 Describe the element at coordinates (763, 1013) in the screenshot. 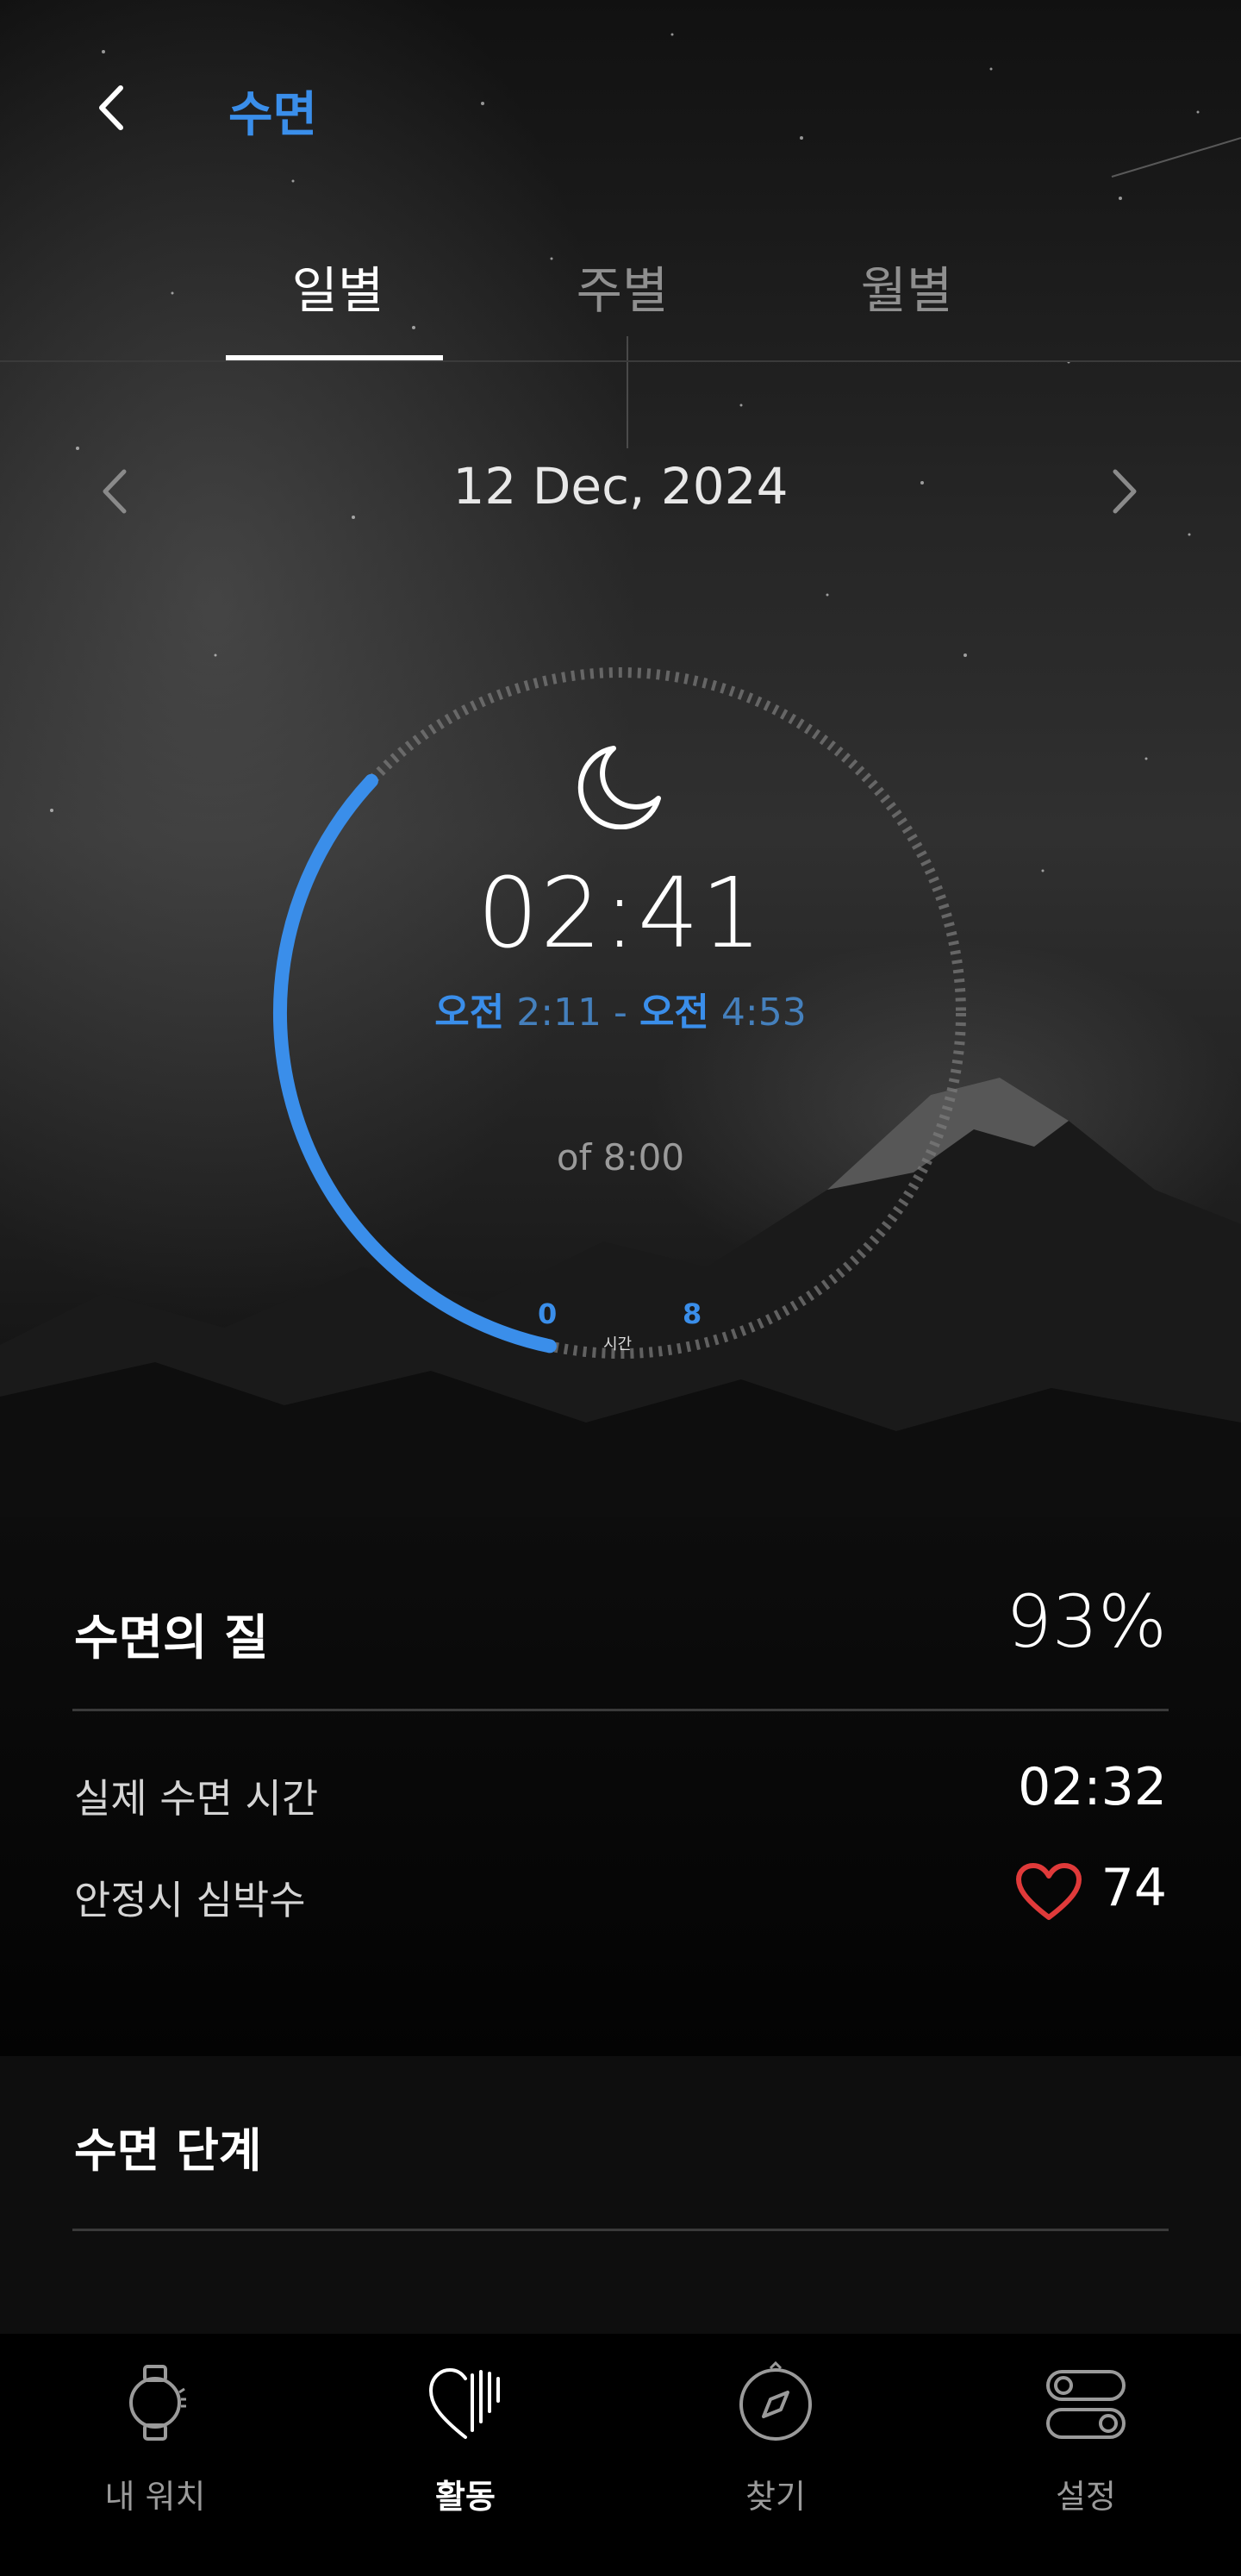

I see `end-time: 4:53` at that location.